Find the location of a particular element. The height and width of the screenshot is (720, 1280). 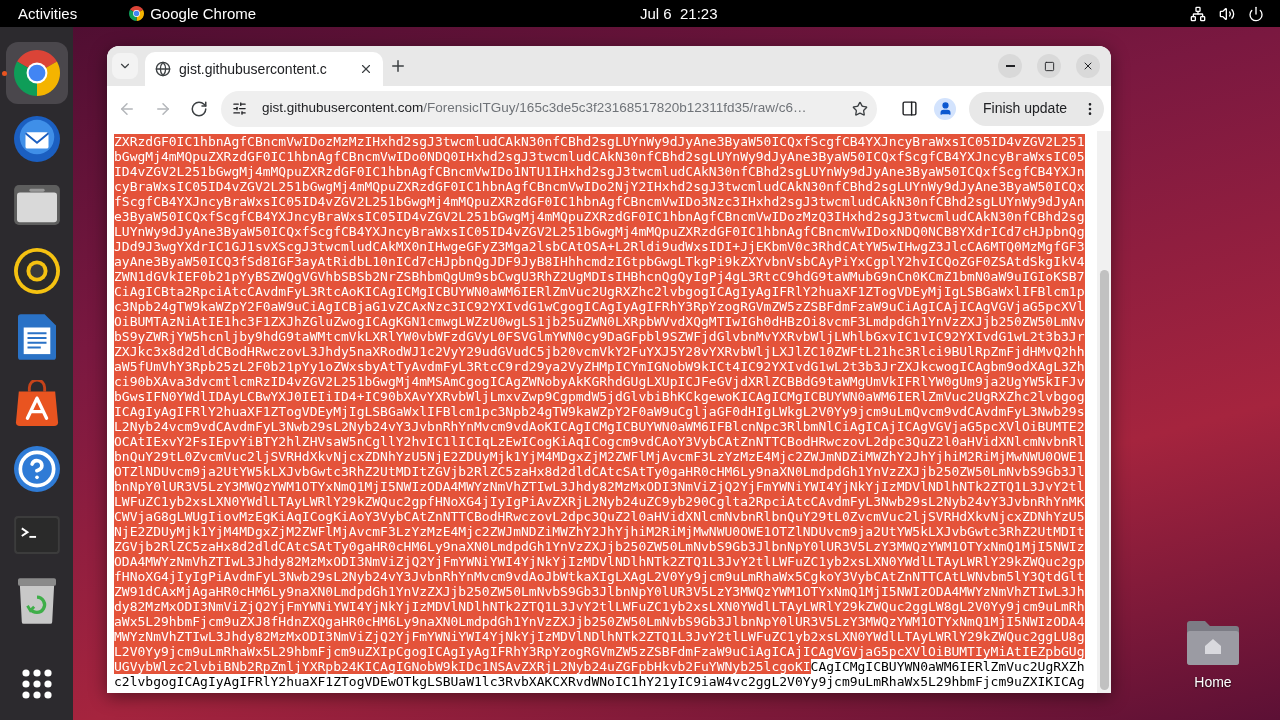

help-icon is located at coordinates (36, 469).